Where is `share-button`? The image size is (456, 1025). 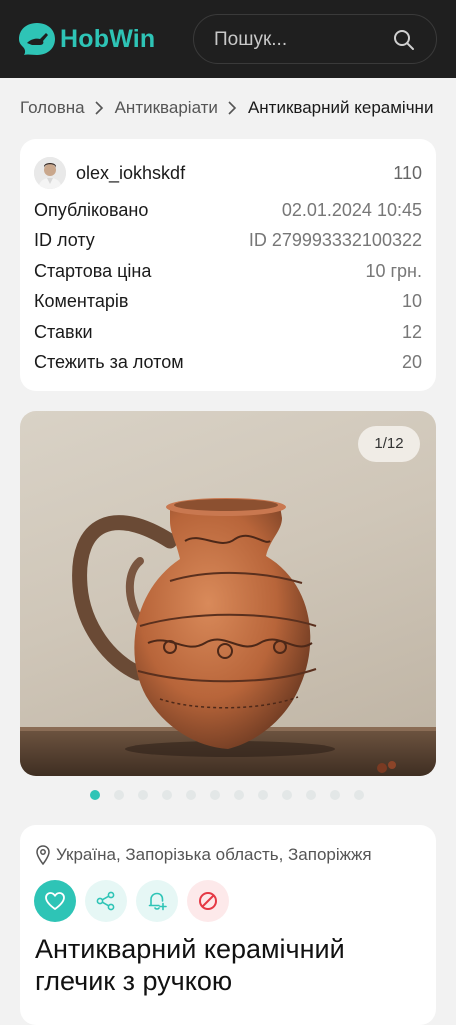 share-button is located at coordinates (106, 901).